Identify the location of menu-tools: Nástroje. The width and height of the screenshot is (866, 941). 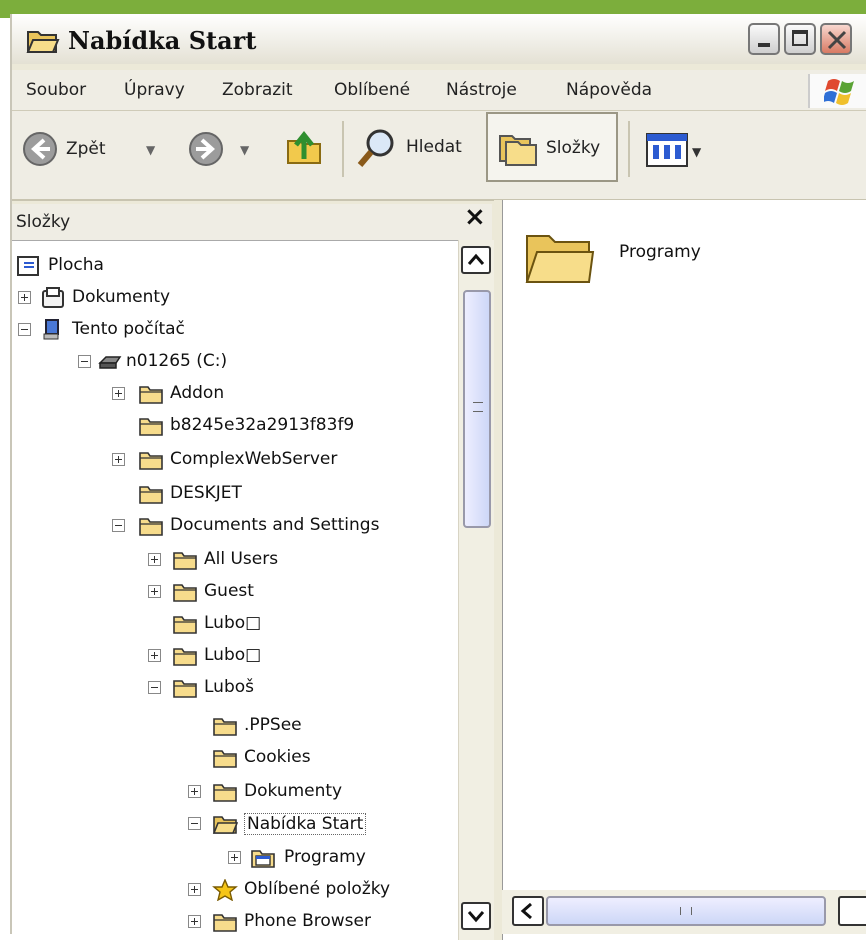
(481, 90).